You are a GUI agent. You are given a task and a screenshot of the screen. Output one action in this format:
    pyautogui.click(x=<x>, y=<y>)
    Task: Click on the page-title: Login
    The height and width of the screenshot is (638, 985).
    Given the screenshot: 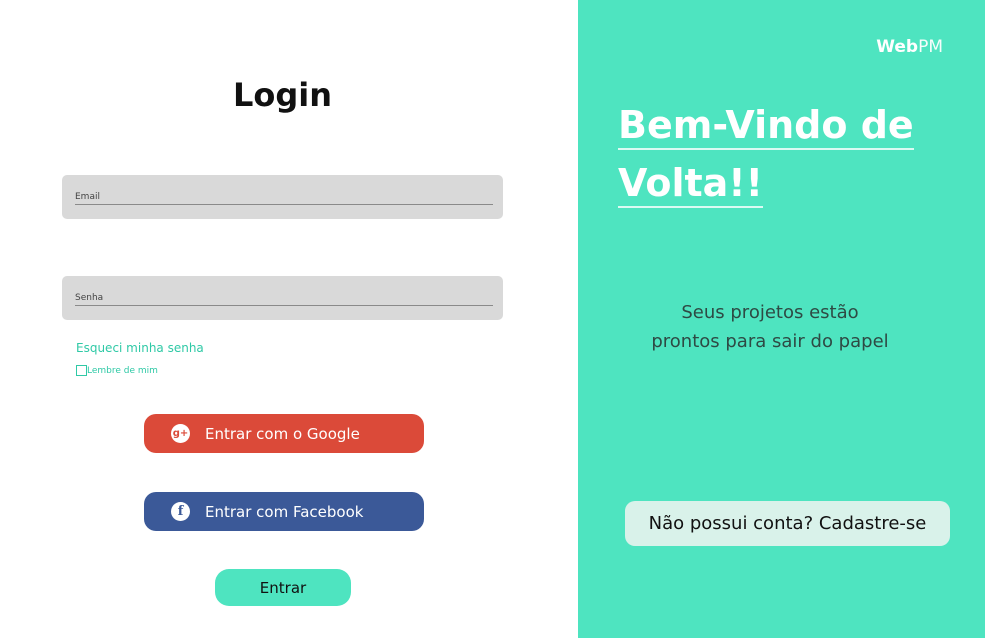 What is the action you would take?
    pyautogui.click(x=282, y=95)
    